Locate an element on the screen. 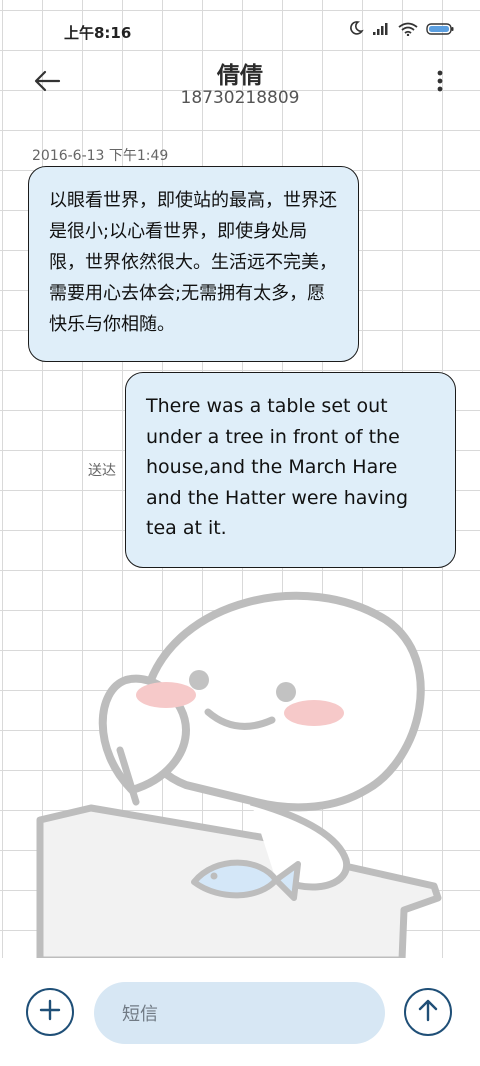 This screenshot has width=480, height=1066. status-icons is located at coordinates (401, 30).